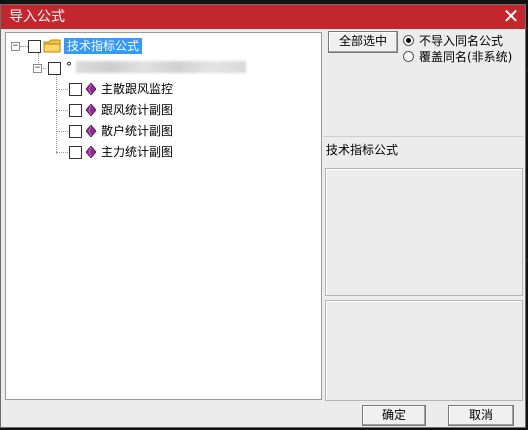 This screenshot has width=528, height=430. What do you see at coordinates (394, 415) in the screenshot?
I see `ok-button: 确定` at bounding box center [394, 415].